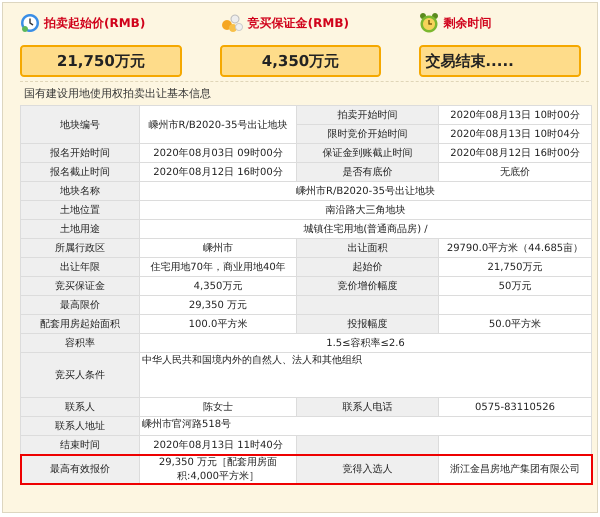  What do you see at coordinates (101, 61) in the screenshot?
I see `summary-value: 21,750万元` at bounding box center [101, 61].